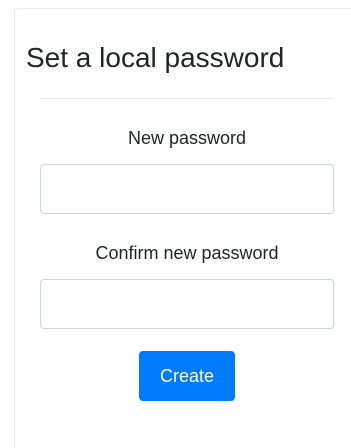  I want to click on confirm-password-input, so click(187, 304).